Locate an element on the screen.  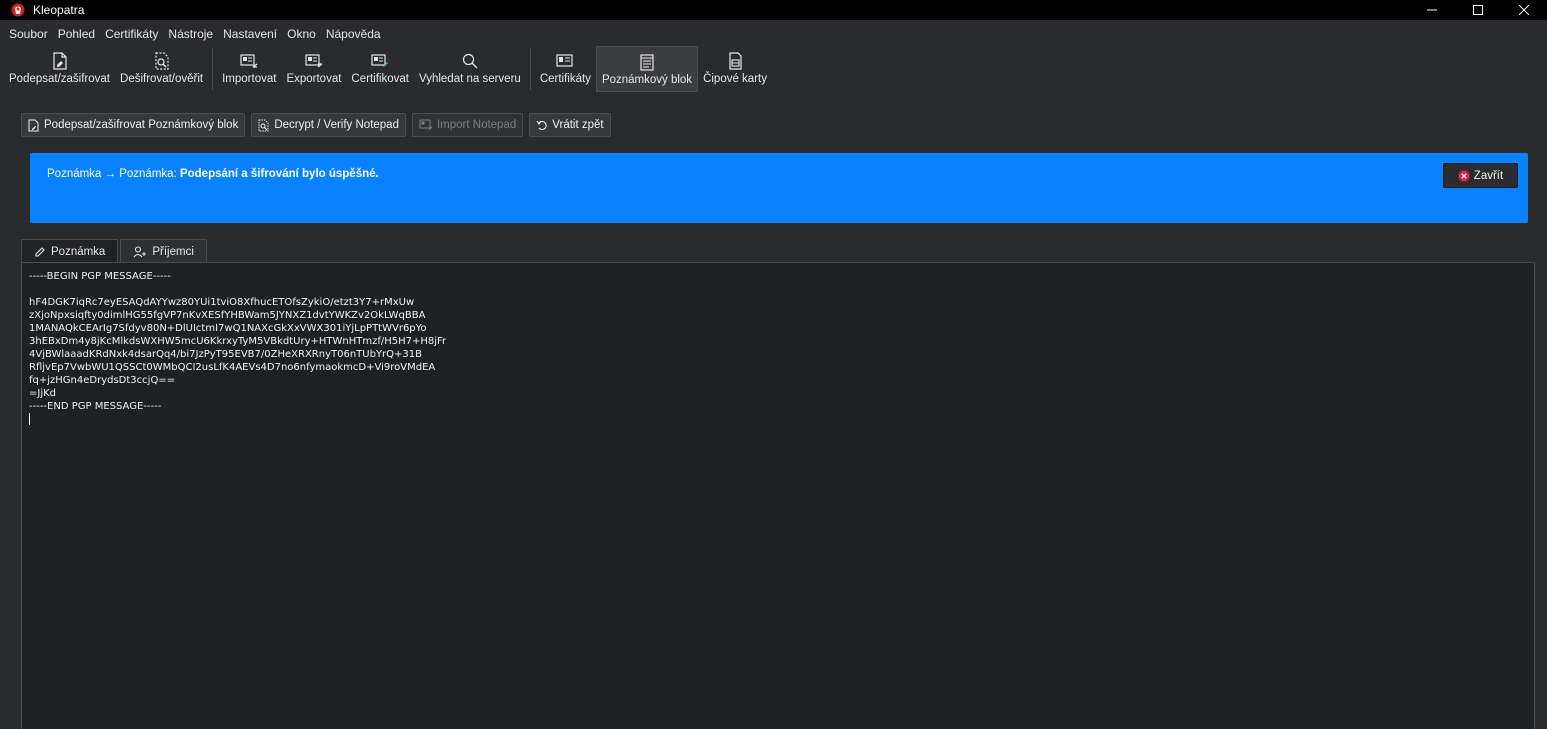
import-label: Importovat is located at coordinates (249, 79).